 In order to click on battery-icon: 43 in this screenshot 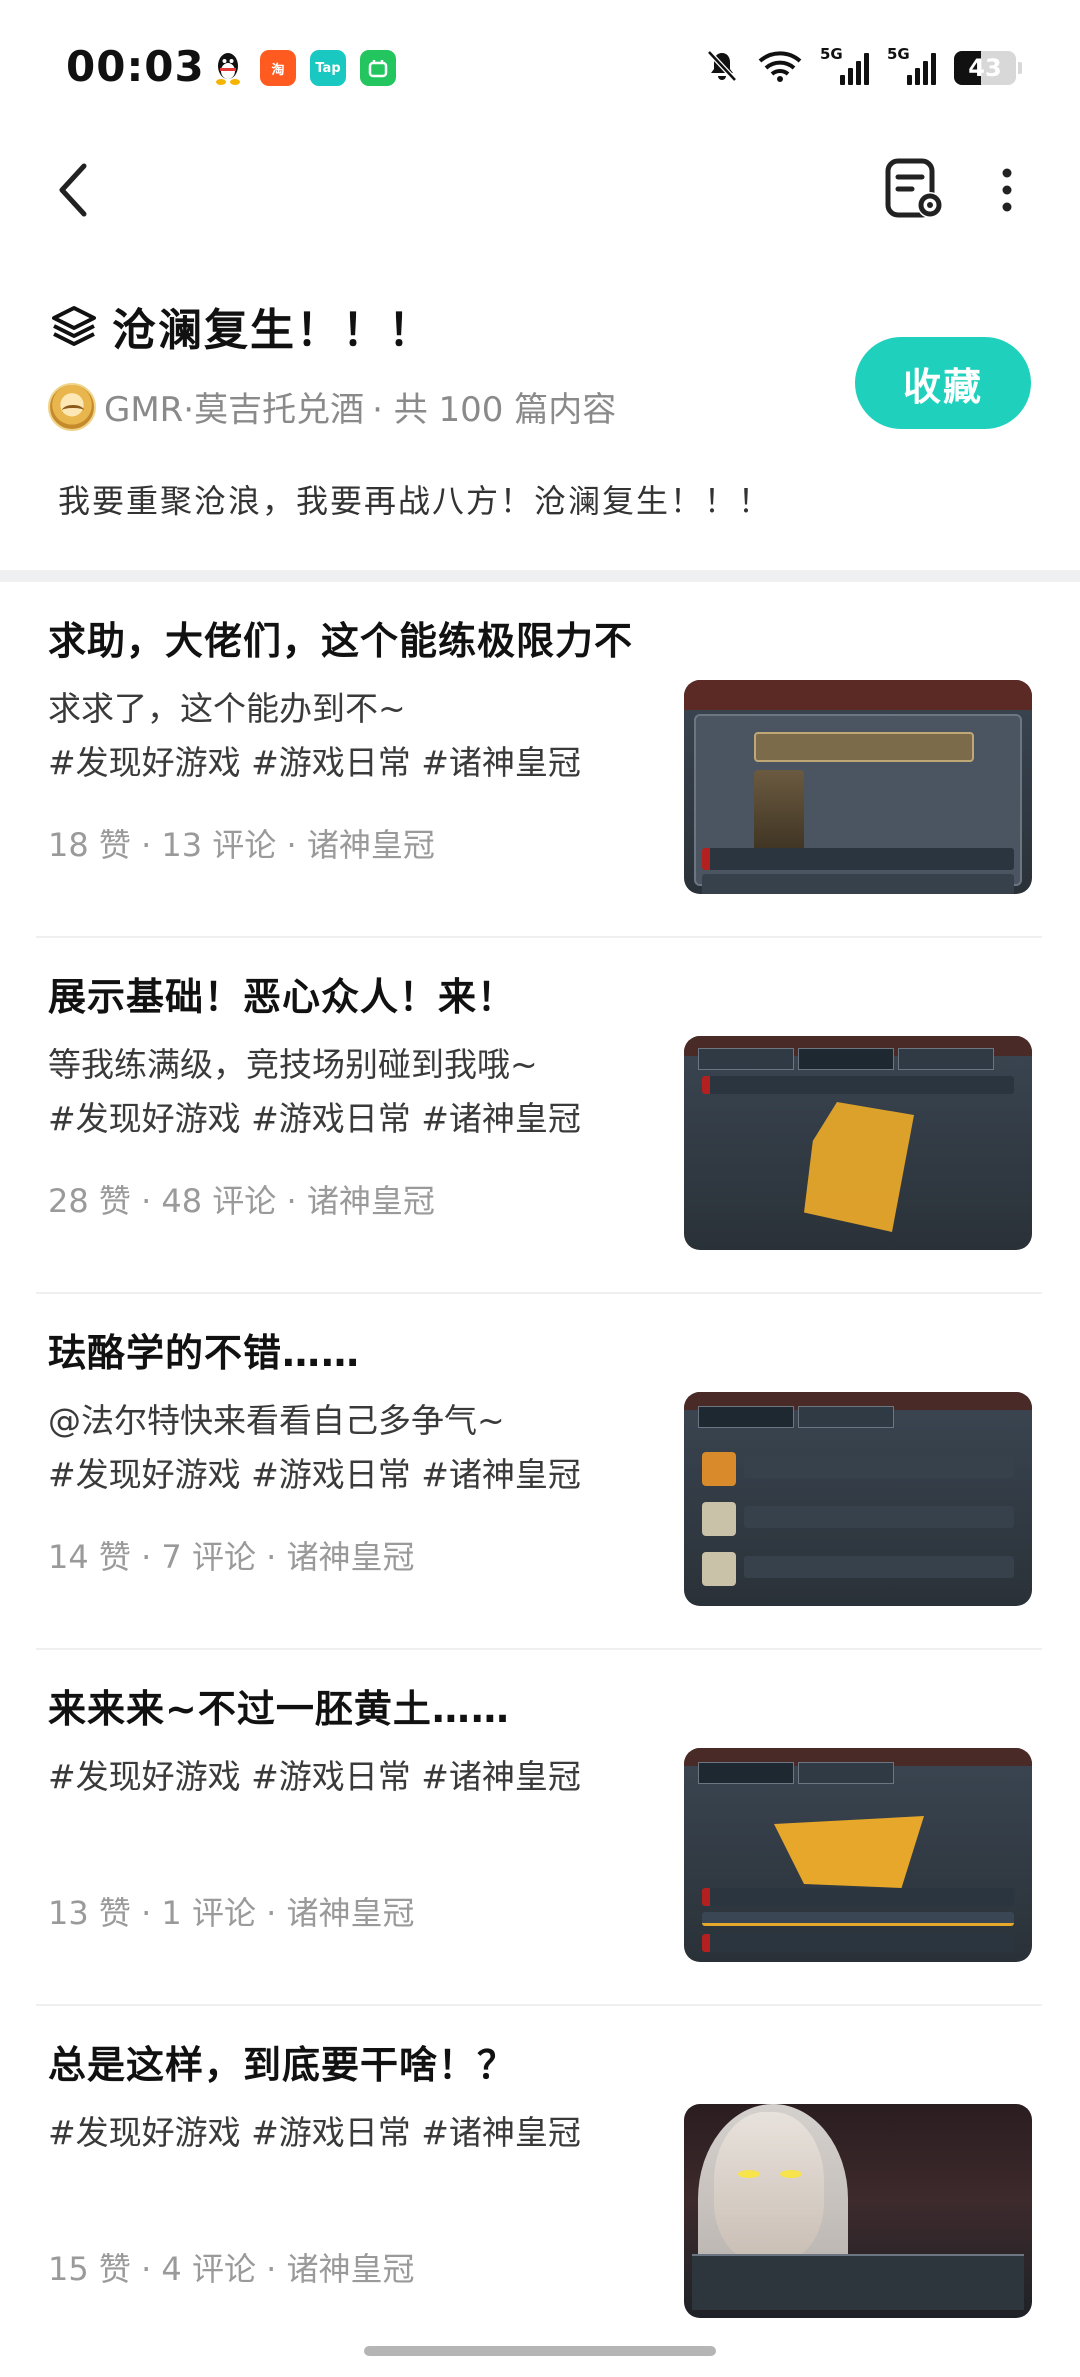, I will do `click(985, 68)`.